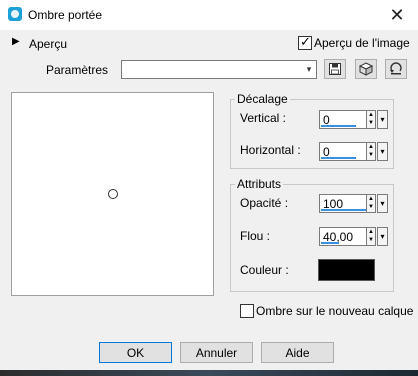 This screenshot has width=418, height=376. What do you see at coordinates (382, 203) in the screenshot?
I see `opacite-dropdown-icon: ▾` at bounding box center [382, 203].